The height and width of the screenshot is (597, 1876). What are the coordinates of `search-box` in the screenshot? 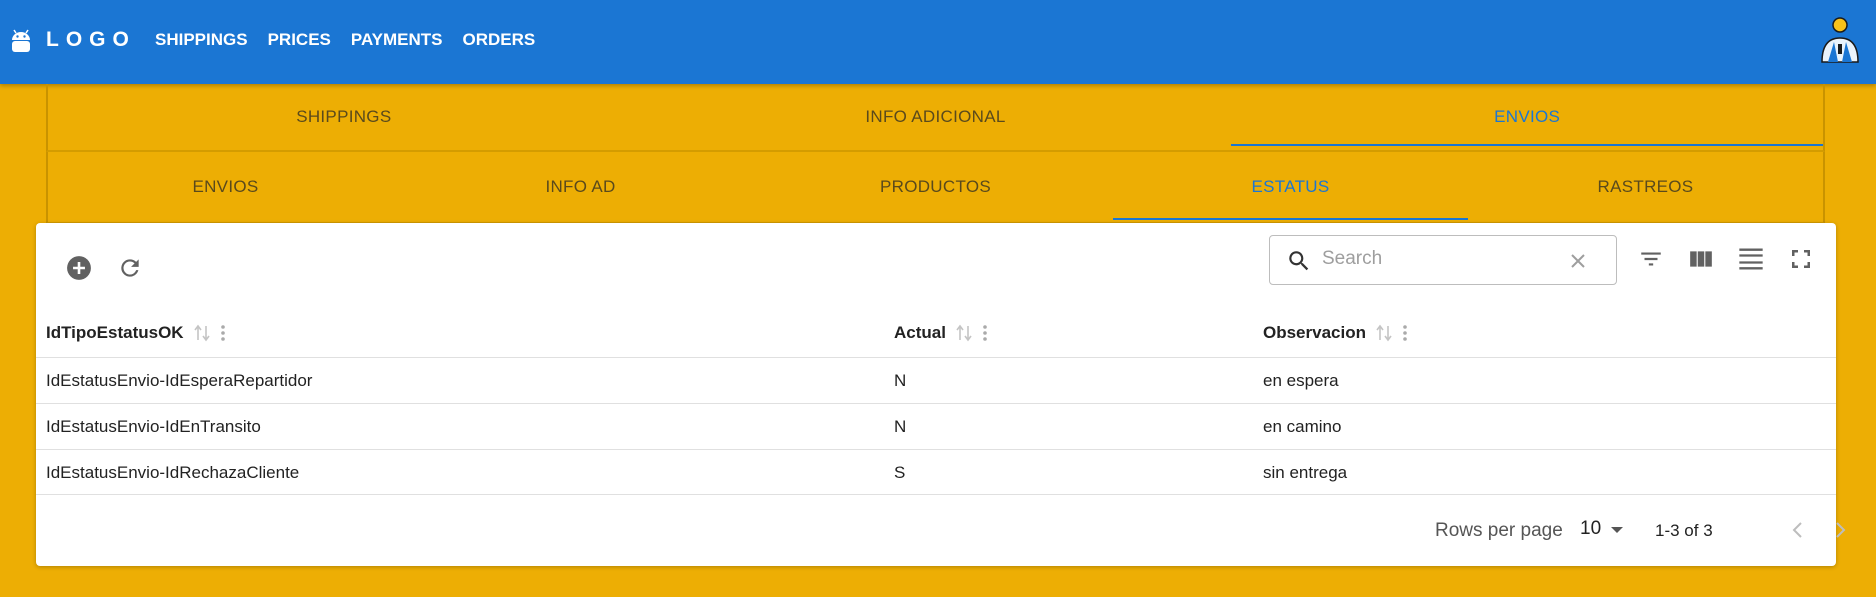 It's located at (1443, 260).